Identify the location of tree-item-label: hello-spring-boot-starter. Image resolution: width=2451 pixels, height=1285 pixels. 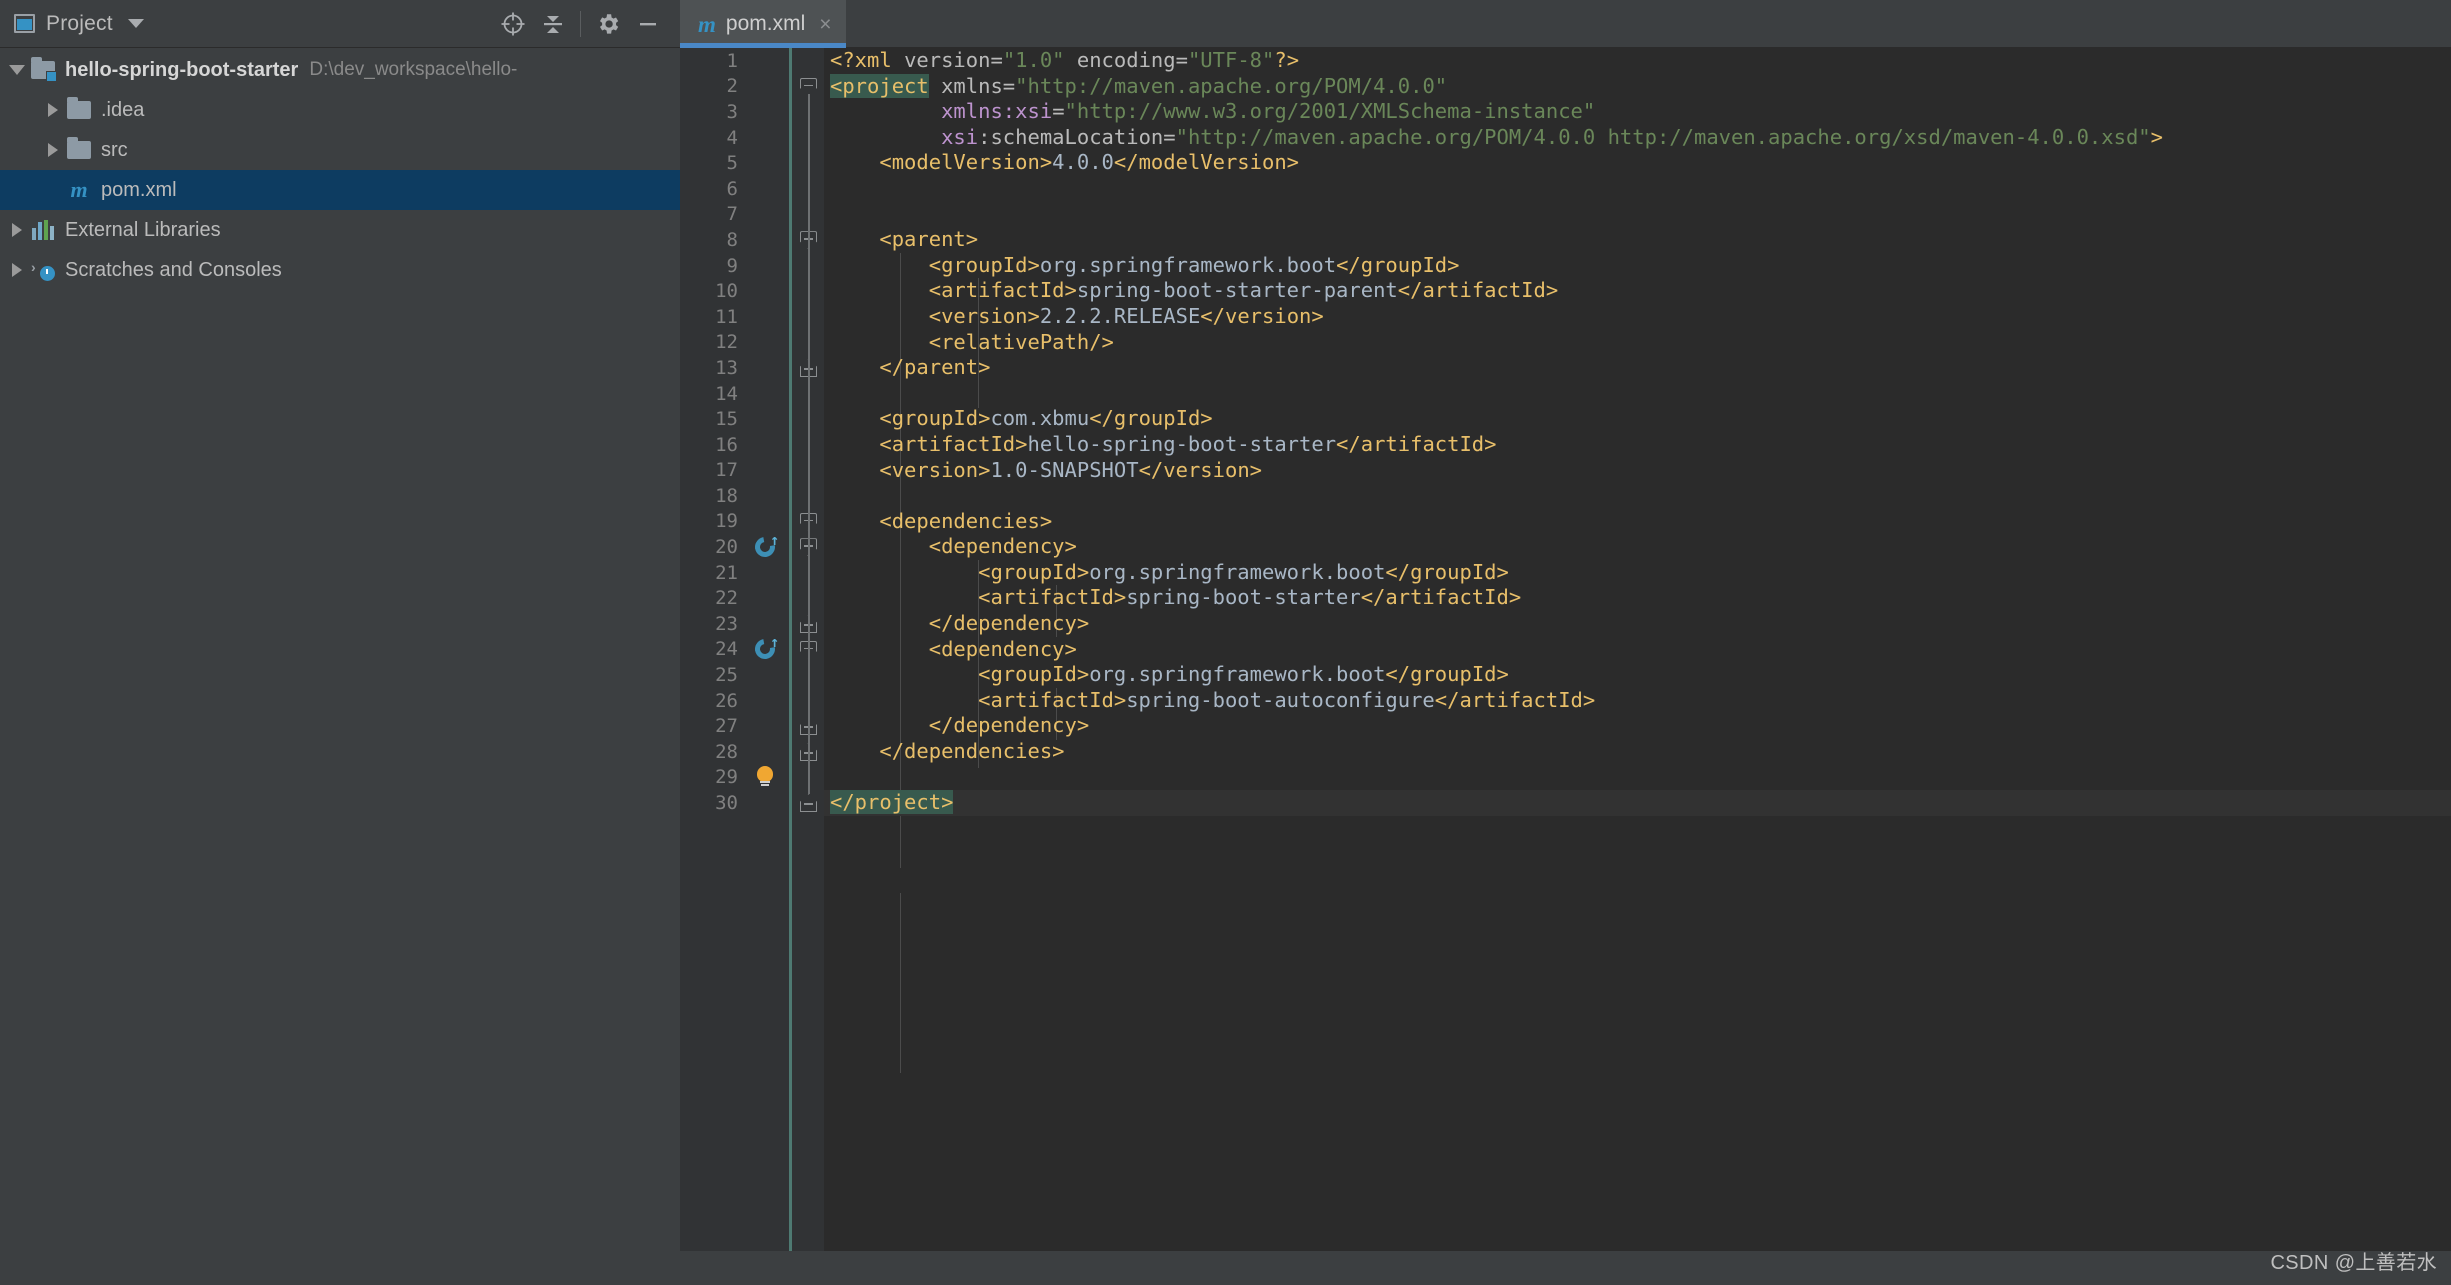
(182, 69).